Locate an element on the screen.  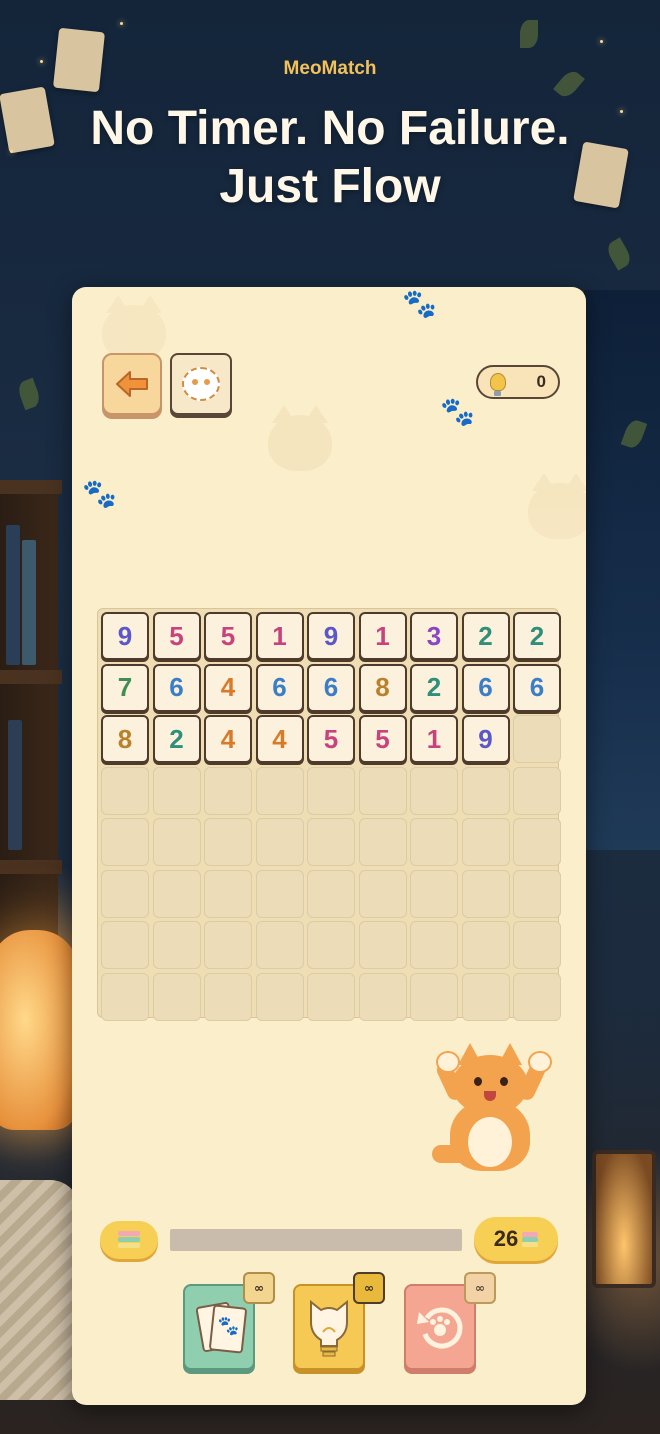
cat-profile-button is located at coordinates (201, 384).